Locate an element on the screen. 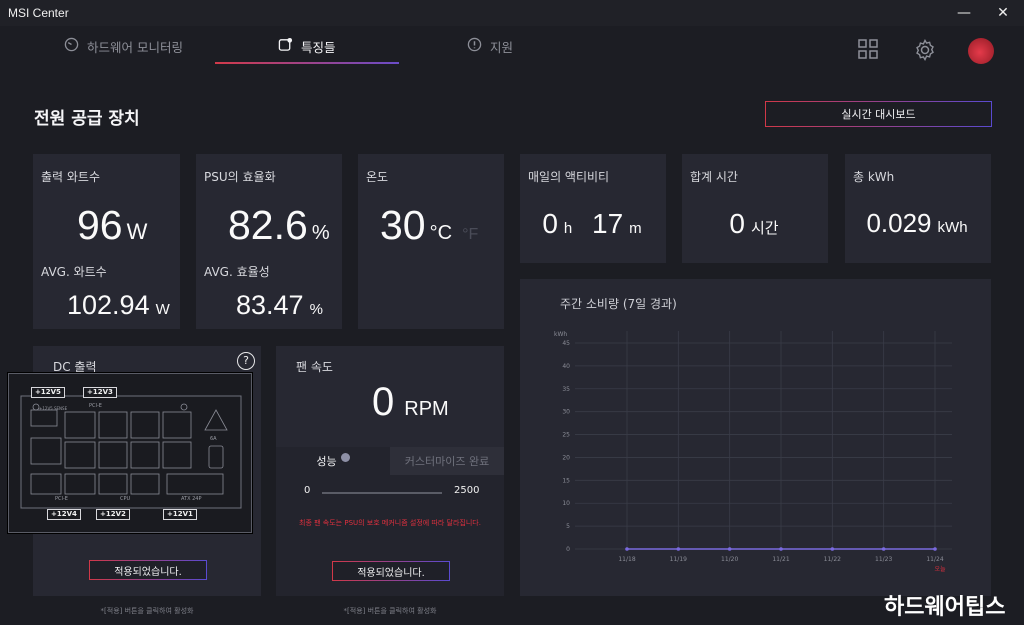 The width and height of the screenshot is (1024, 625). total-time-number: 0 is located at coordinates (737, 223).